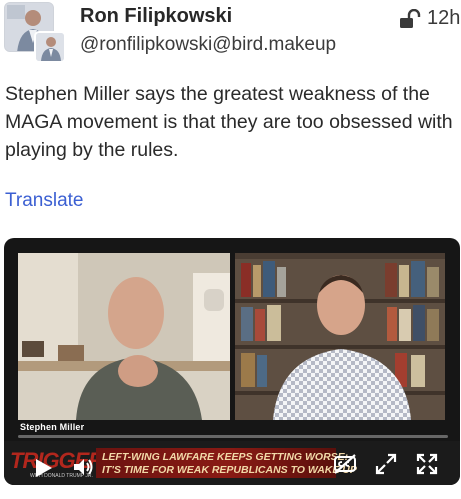  What do you see at coordinates (225, 457) in the screenshot?
I see `ticker-headline-line1: LEFT-WING LAWFARE KEEPS GETTING WORSE:` at bounding box center [225, 457].